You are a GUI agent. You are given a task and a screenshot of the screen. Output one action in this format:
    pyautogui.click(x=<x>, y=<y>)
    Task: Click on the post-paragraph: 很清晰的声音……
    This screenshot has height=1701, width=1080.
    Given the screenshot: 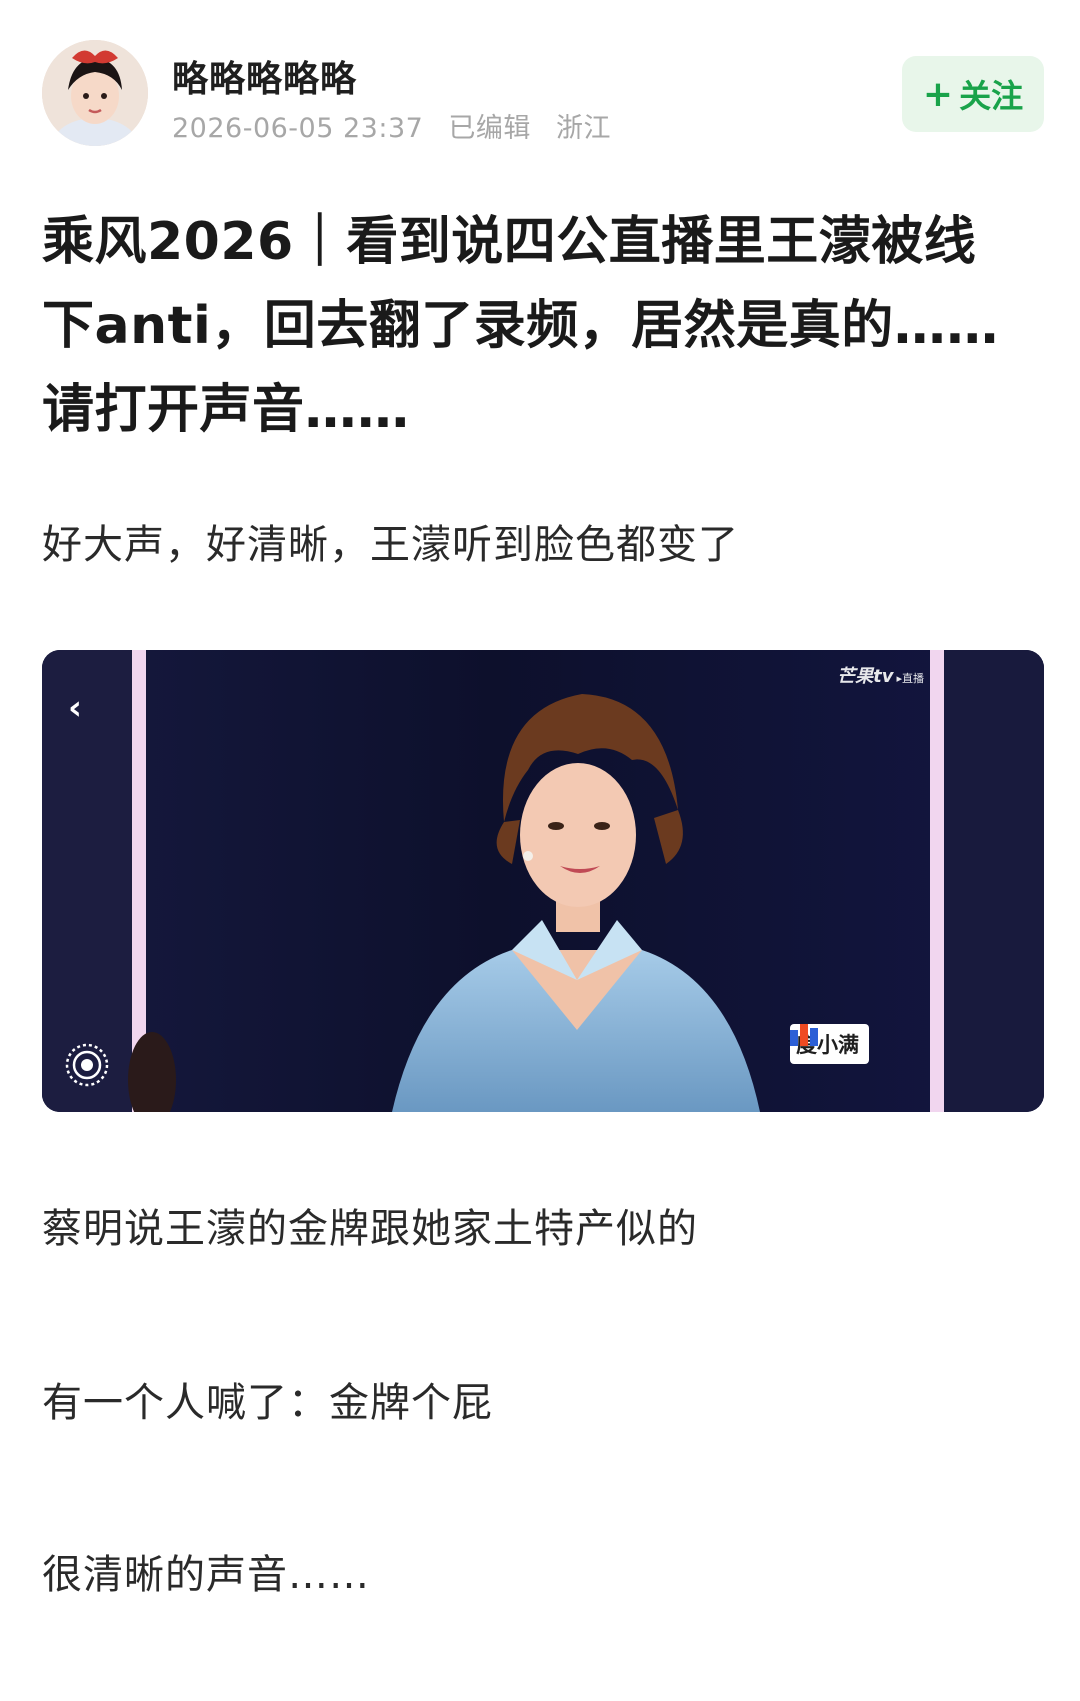 What is the action you would take?
    pyautogui.click(x=206, y=1575)
    